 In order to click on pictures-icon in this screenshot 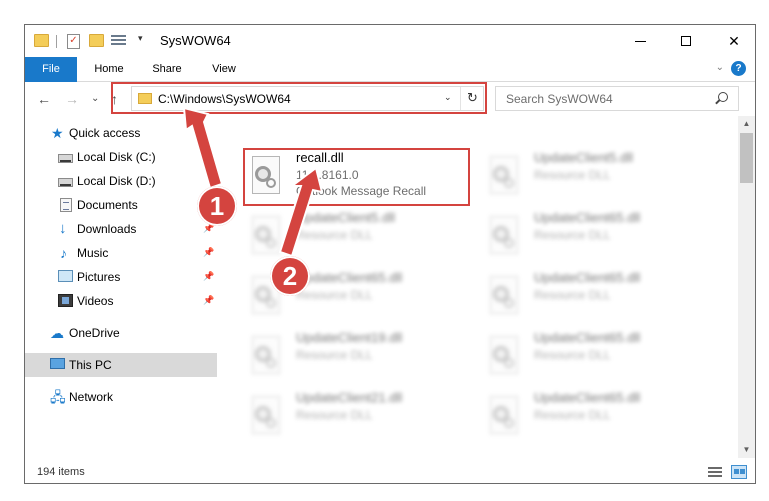, I will do `click(65, 276)`.